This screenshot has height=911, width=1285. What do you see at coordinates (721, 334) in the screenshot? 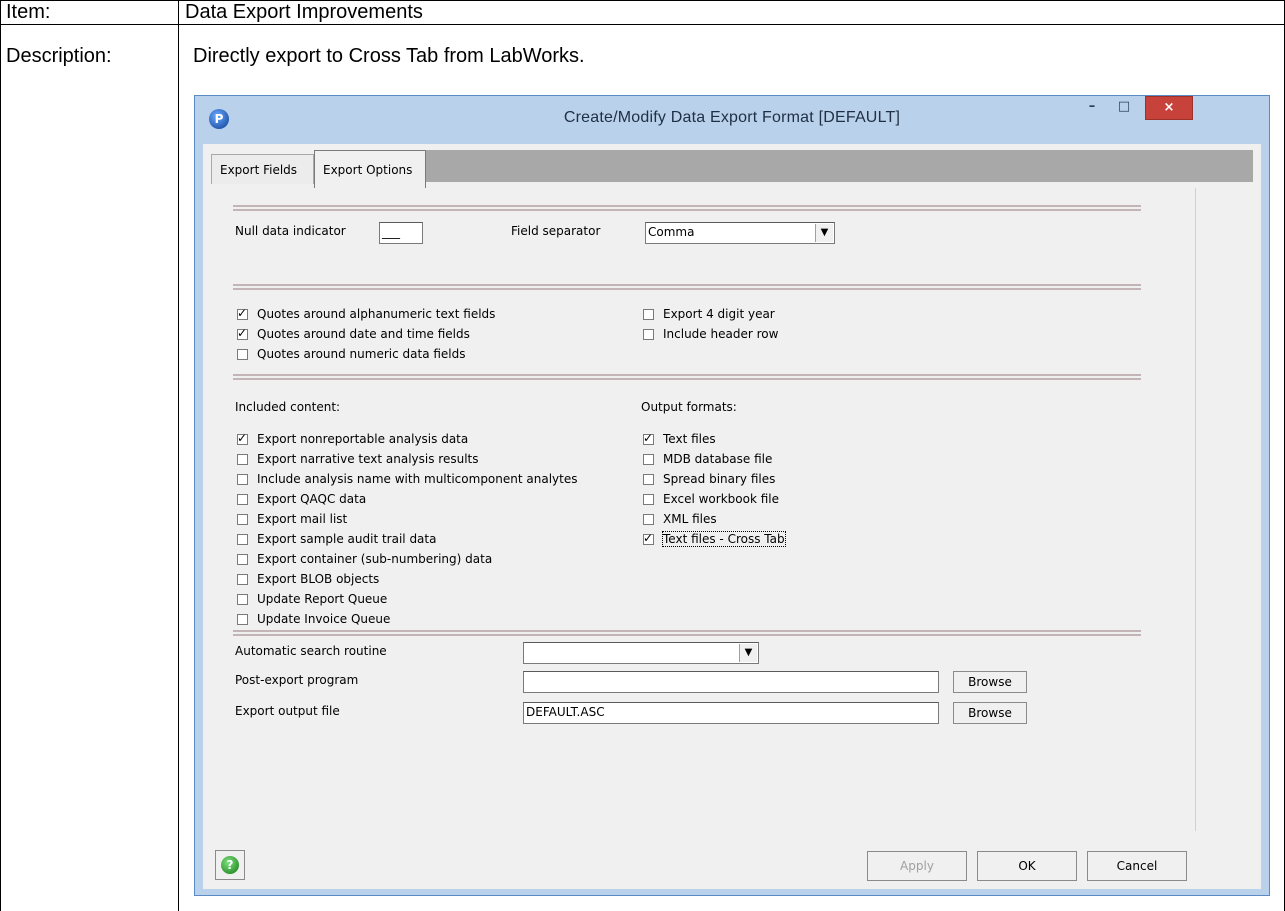
I see `header-row-label: Include header row` at bounding box center [721, 334].